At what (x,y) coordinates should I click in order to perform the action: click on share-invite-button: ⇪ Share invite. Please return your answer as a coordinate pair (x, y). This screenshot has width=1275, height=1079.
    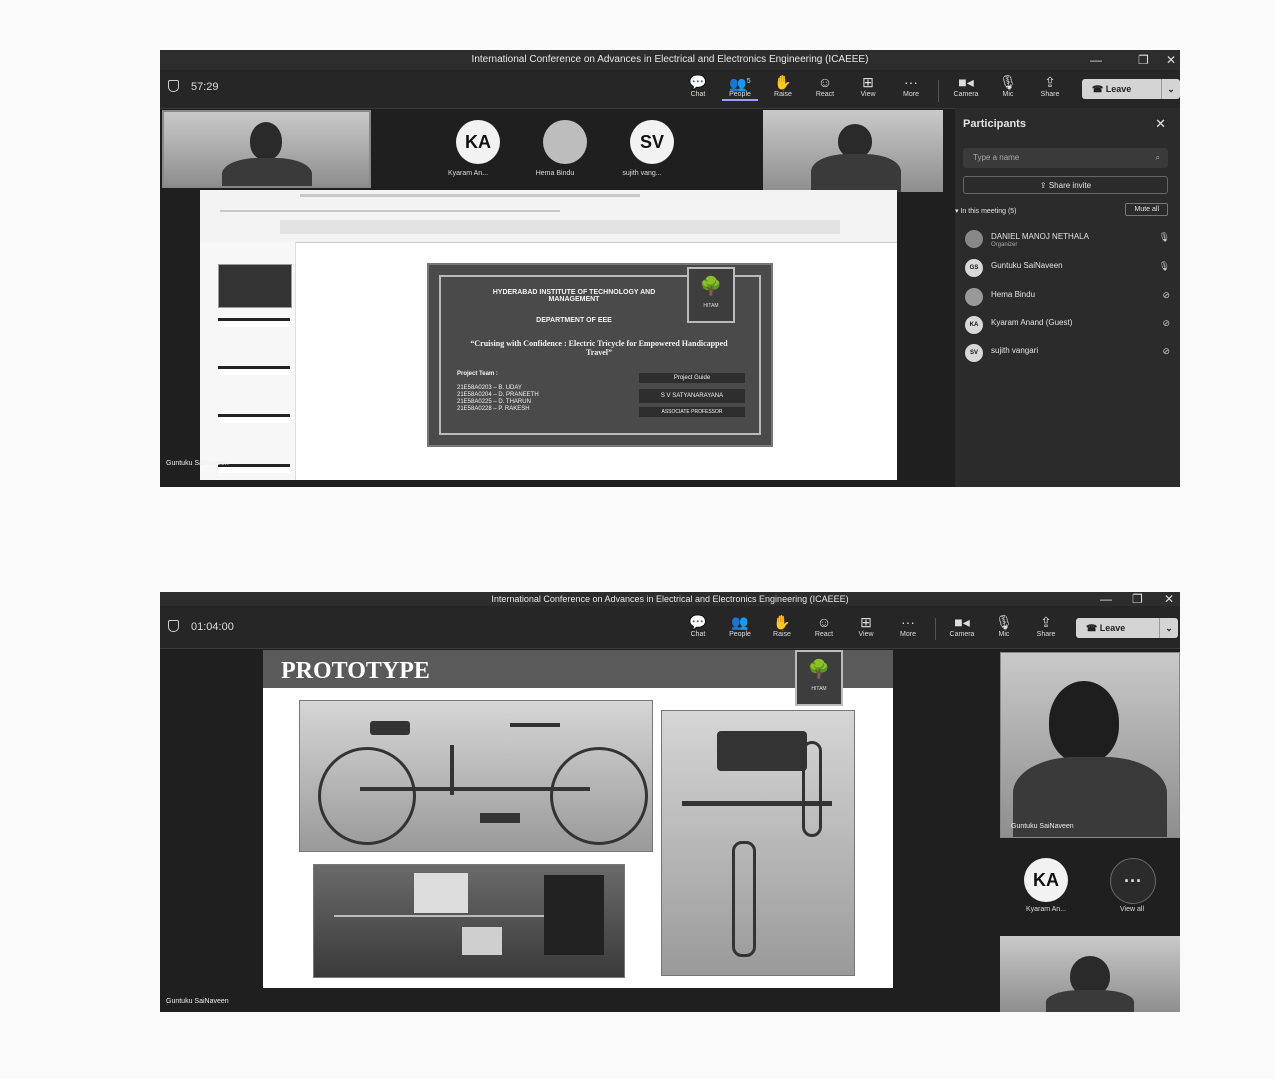
    Looking at the image, I should click on (1065, 185).